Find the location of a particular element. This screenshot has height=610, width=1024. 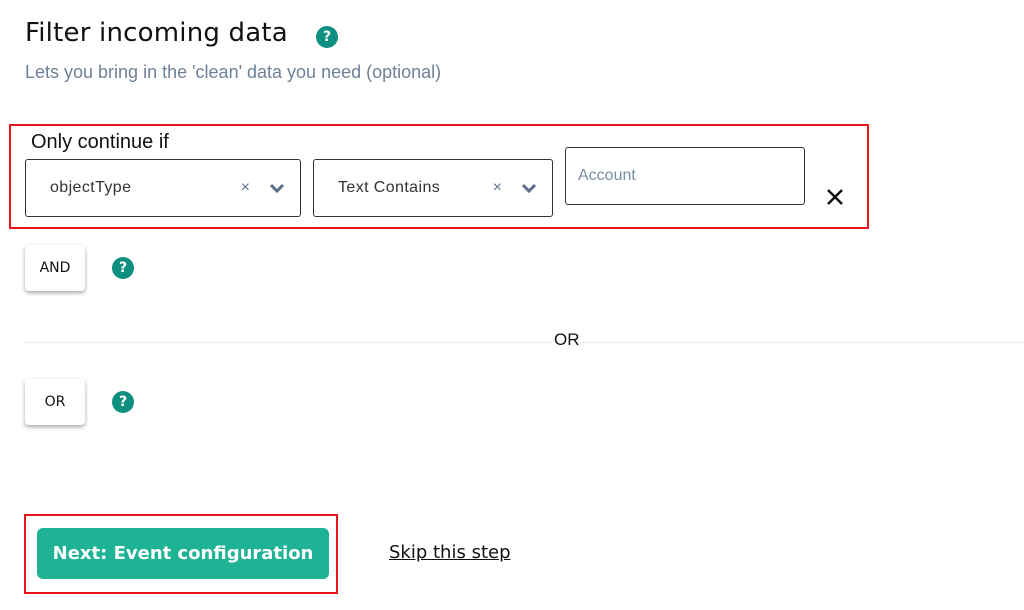

field-select-value: objectType is located at coordinates (91, 187).